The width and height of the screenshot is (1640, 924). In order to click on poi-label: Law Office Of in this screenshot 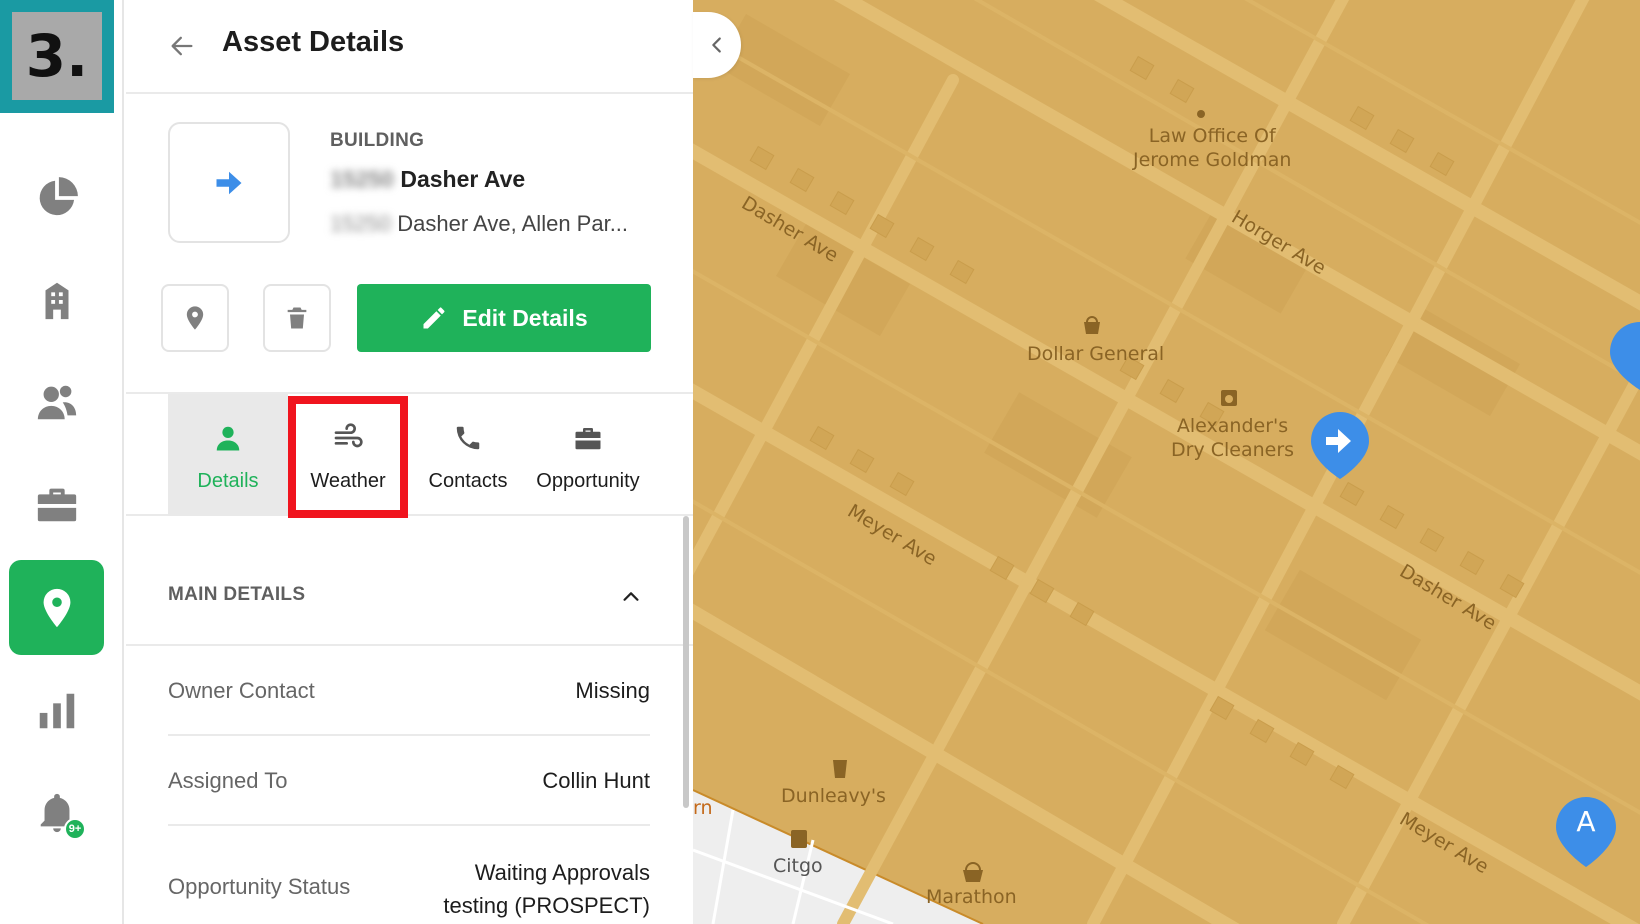, I will do `click(1212, 136)`.